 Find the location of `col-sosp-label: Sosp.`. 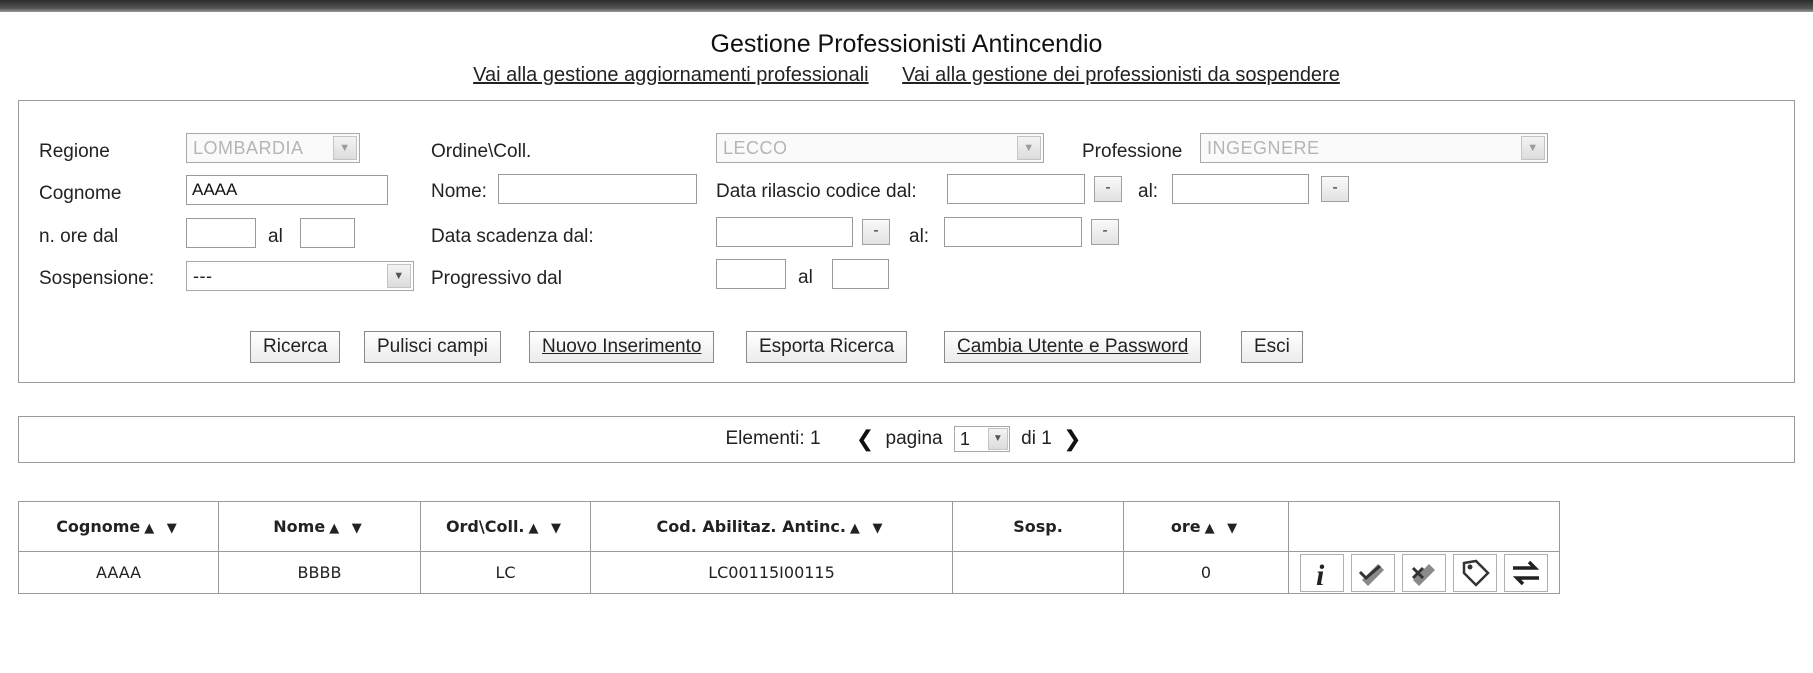

col-sosp-label: Sosp. is located at coordinates (1038, 526).